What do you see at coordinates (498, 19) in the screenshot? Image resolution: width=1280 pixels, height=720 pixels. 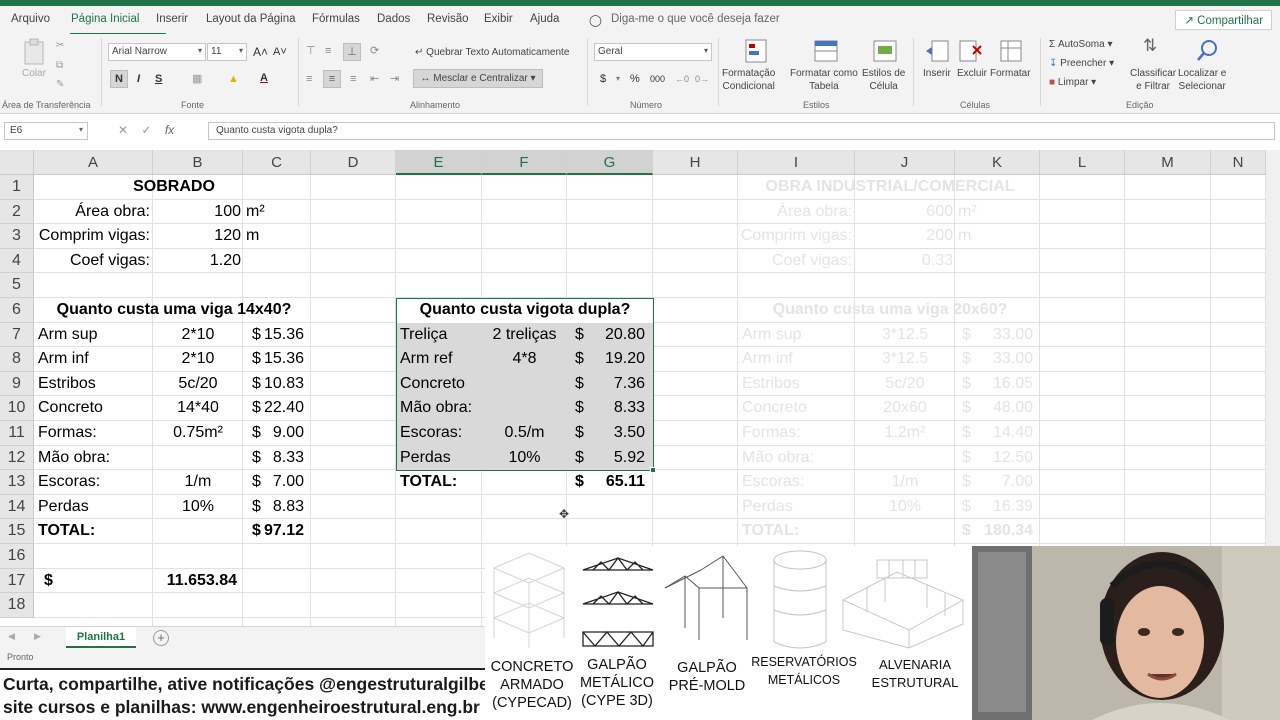 I see `tab-exibir: Exibir` at bounding box center [498, 19].